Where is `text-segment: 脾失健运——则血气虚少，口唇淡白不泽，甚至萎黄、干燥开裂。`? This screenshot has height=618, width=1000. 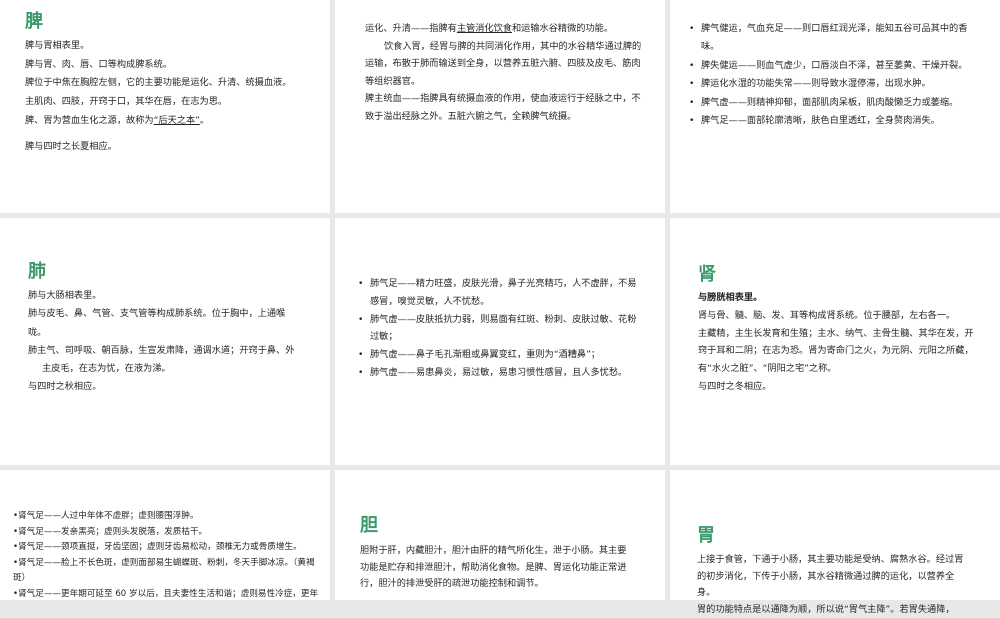
text-segment: 脾失健运——则血气虚少，口唇淡白不泽，甚至萎黄、干燥开裂。 is located at coordinates (834, 65).